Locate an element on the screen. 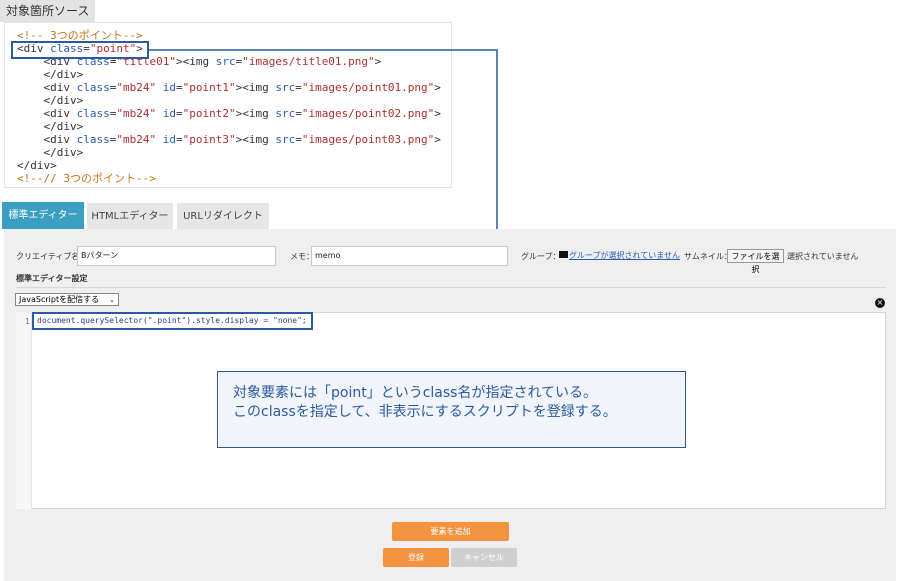 The image size is (900, 581). javascript-delivery-select-value: JavaScriptを配信する is located at coordinates (59, 299).